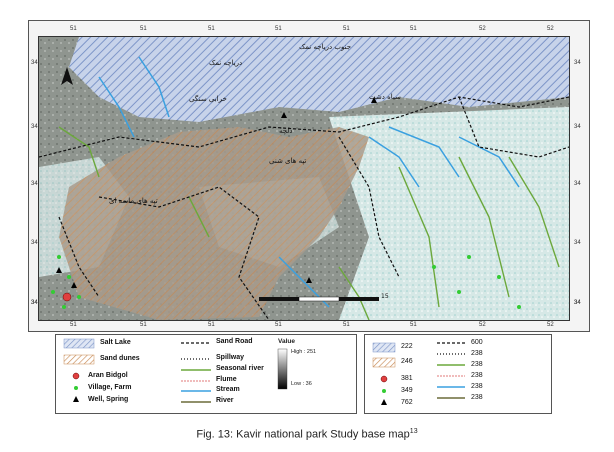 Image resolution: width=614 pixels, height=452 pixels. I want to click on map-label: دریاچه نمک, so click(226, 63).